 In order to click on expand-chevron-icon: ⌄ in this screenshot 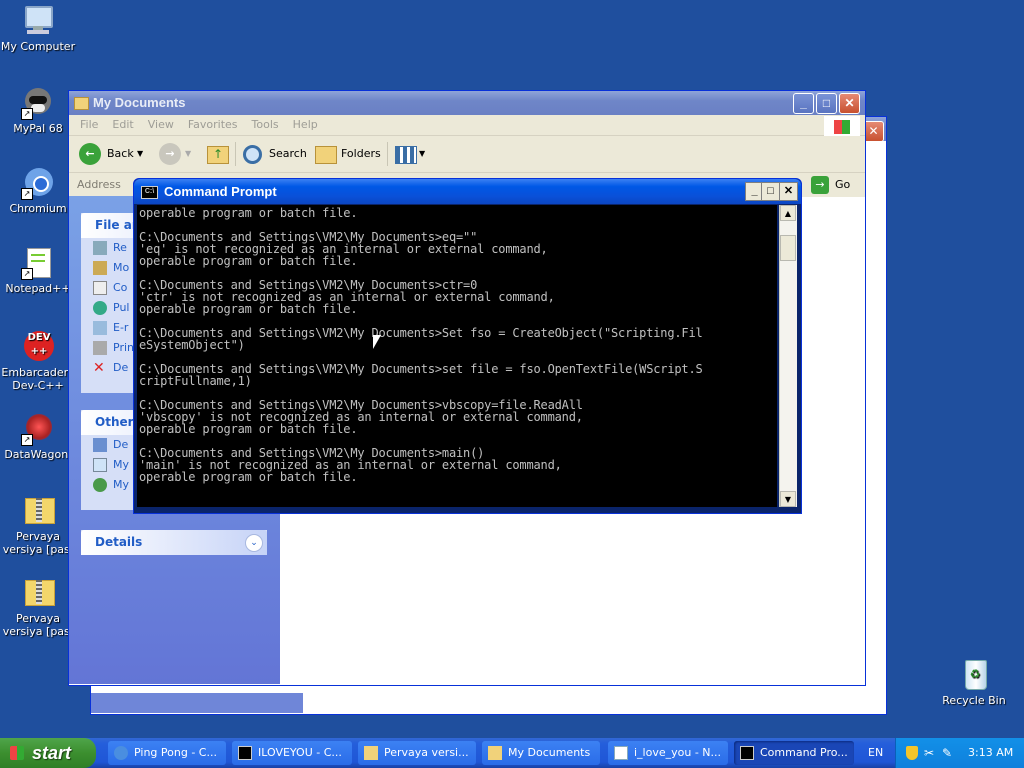, I will do `click(254, 543)`.